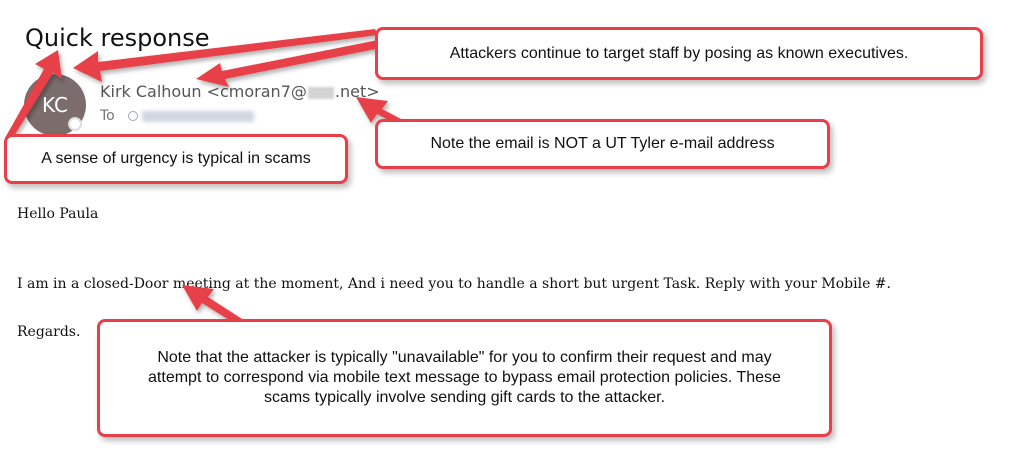 This screenshot has height=455, width=1010. Describe the element at coordinates (33, 95) in the screenshot. I see `arrow-to-subject` at that location.